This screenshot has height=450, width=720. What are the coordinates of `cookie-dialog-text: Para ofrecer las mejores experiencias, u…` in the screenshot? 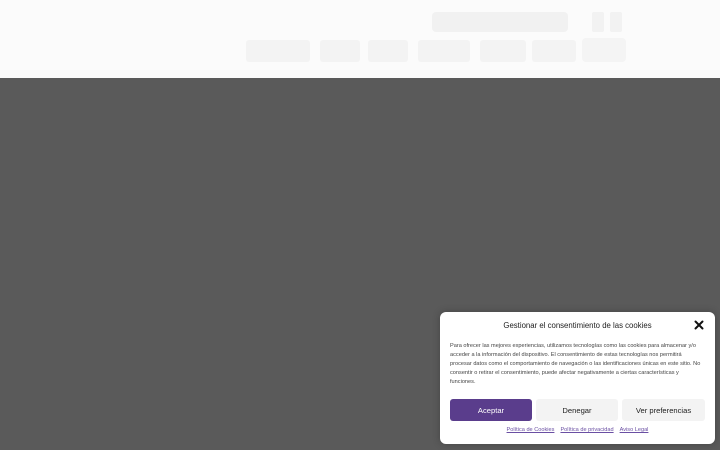 It's located at (575, 364).